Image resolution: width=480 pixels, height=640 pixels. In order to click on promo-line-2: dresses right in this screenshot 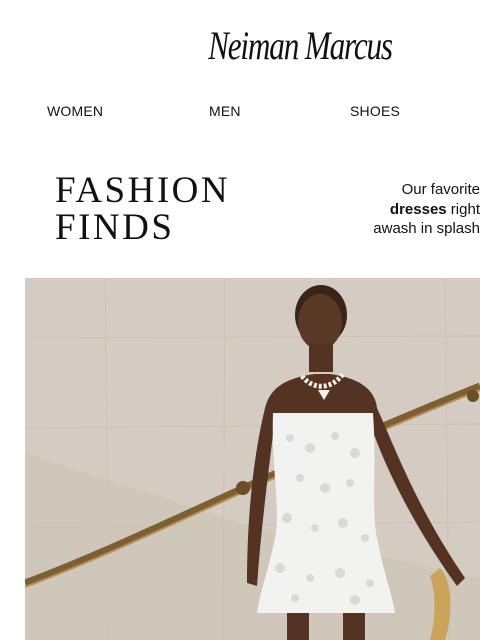, I will do `click(395, 210)`.